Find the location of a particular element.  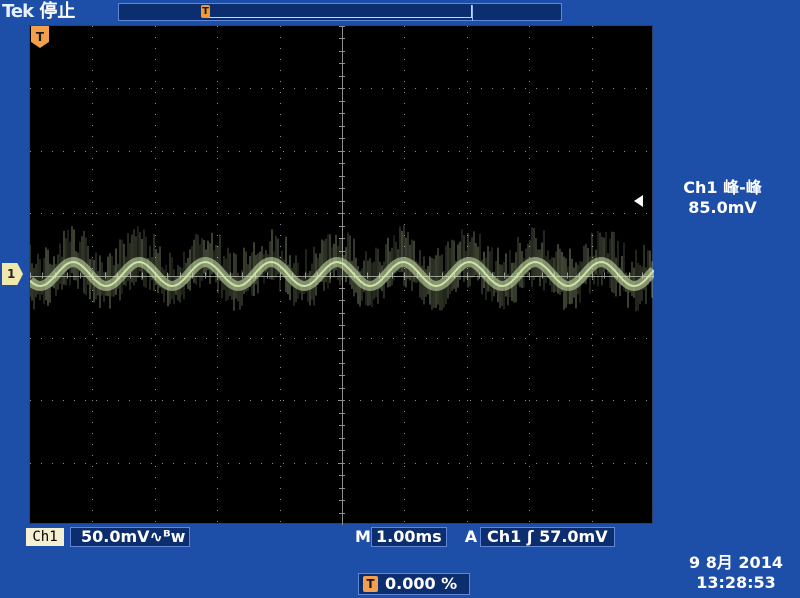

acq-label: A is located at coordinates (471, 536).